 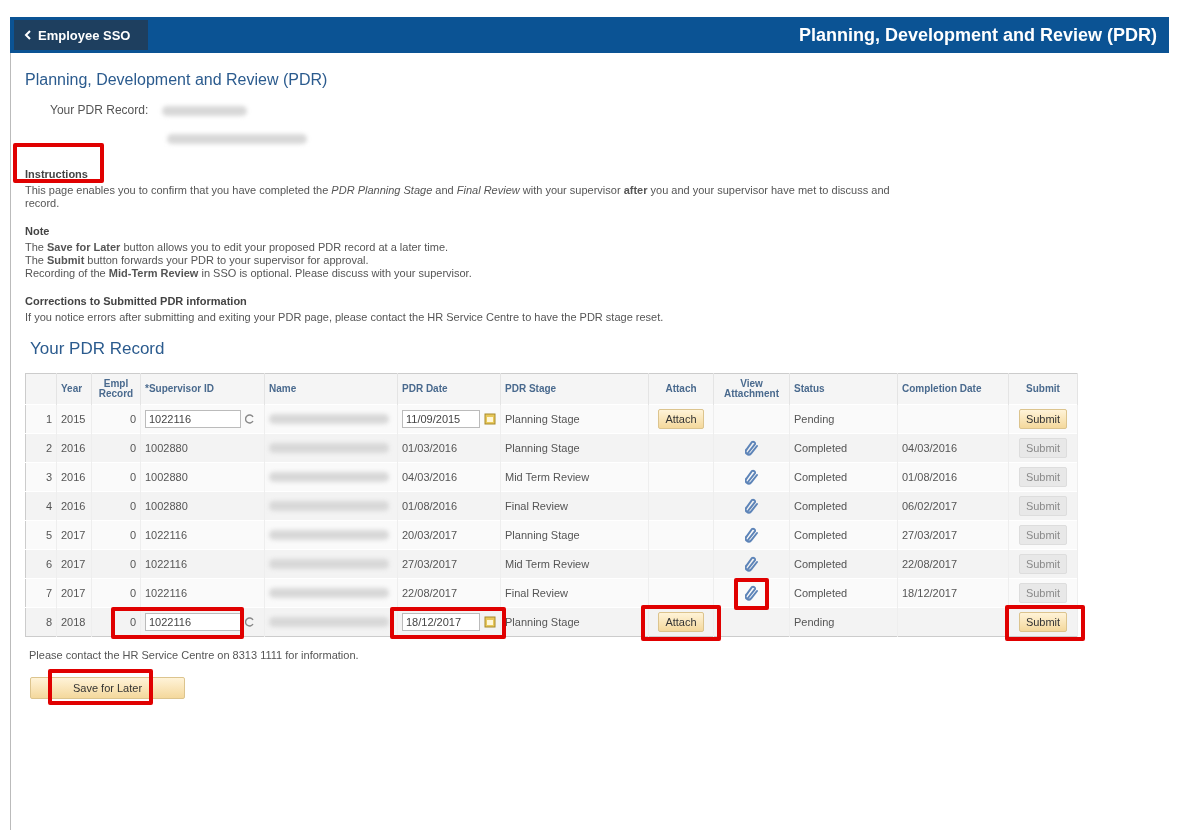 I want to click on contact-note: Please contact the HR Service Centre on 8313 1111 for information., so click(x=194, y=655).